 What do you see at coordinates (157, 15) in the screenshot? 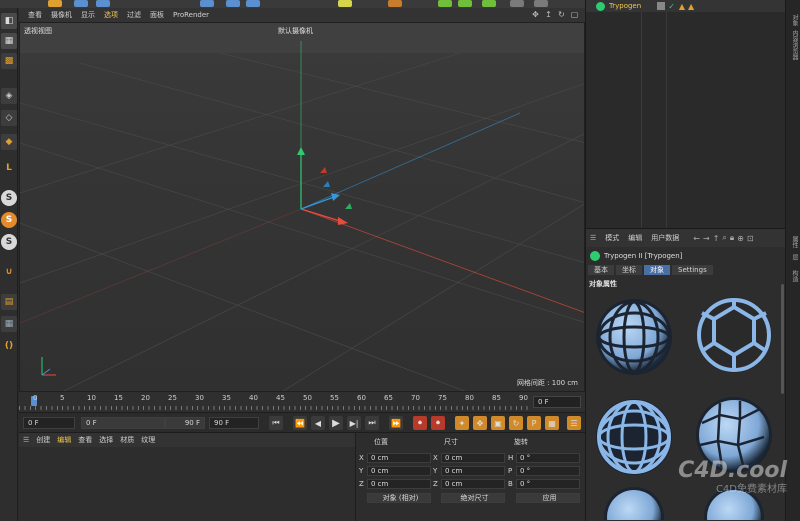
I see `viewport-menu-panel: 面板` at bounding box center [157, 15].